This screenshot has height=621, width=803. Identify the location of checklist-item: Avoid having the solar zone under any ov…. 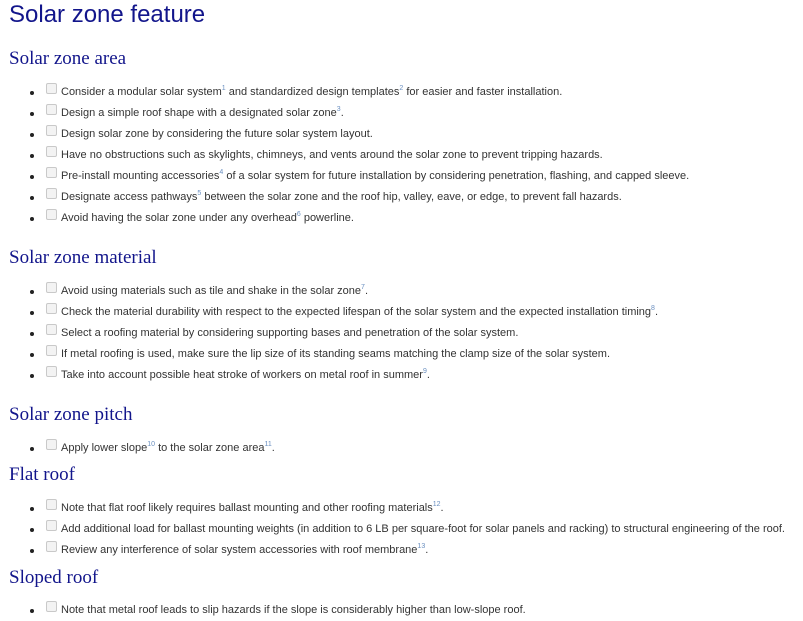
(192, 217).